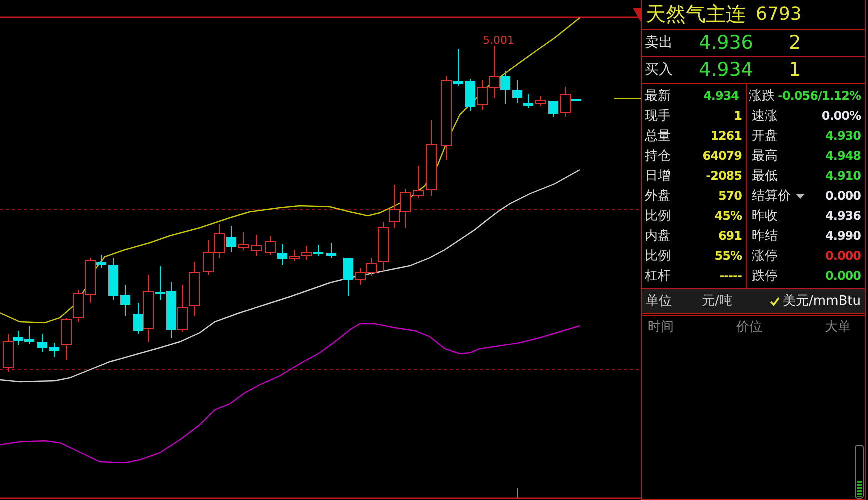 Image resolution: width=868 pixels, height=500 pixels. What do you see at coordinates (738, 116) in the screenshot?
I see `stat-value: 1` at bounding box center [738, 116].